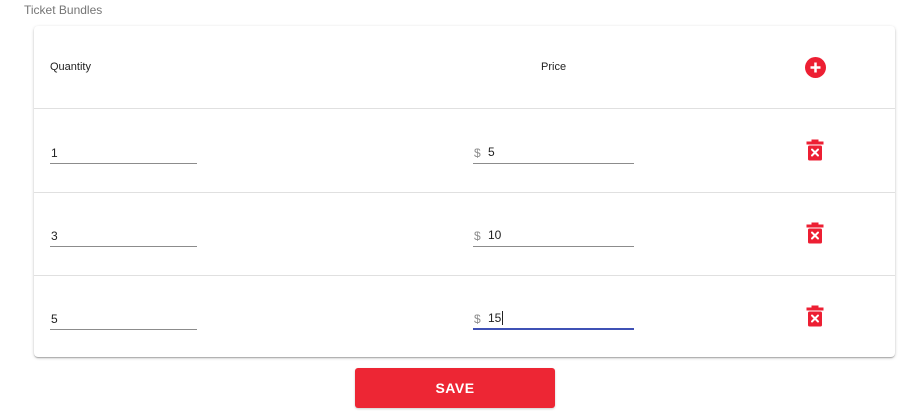 Image resolution: width=911 pixels, height=418 pixels. Describe the element at coordinates (63, 10) in the screenshot. I see `section-title: Ticket Bundles` at that location.